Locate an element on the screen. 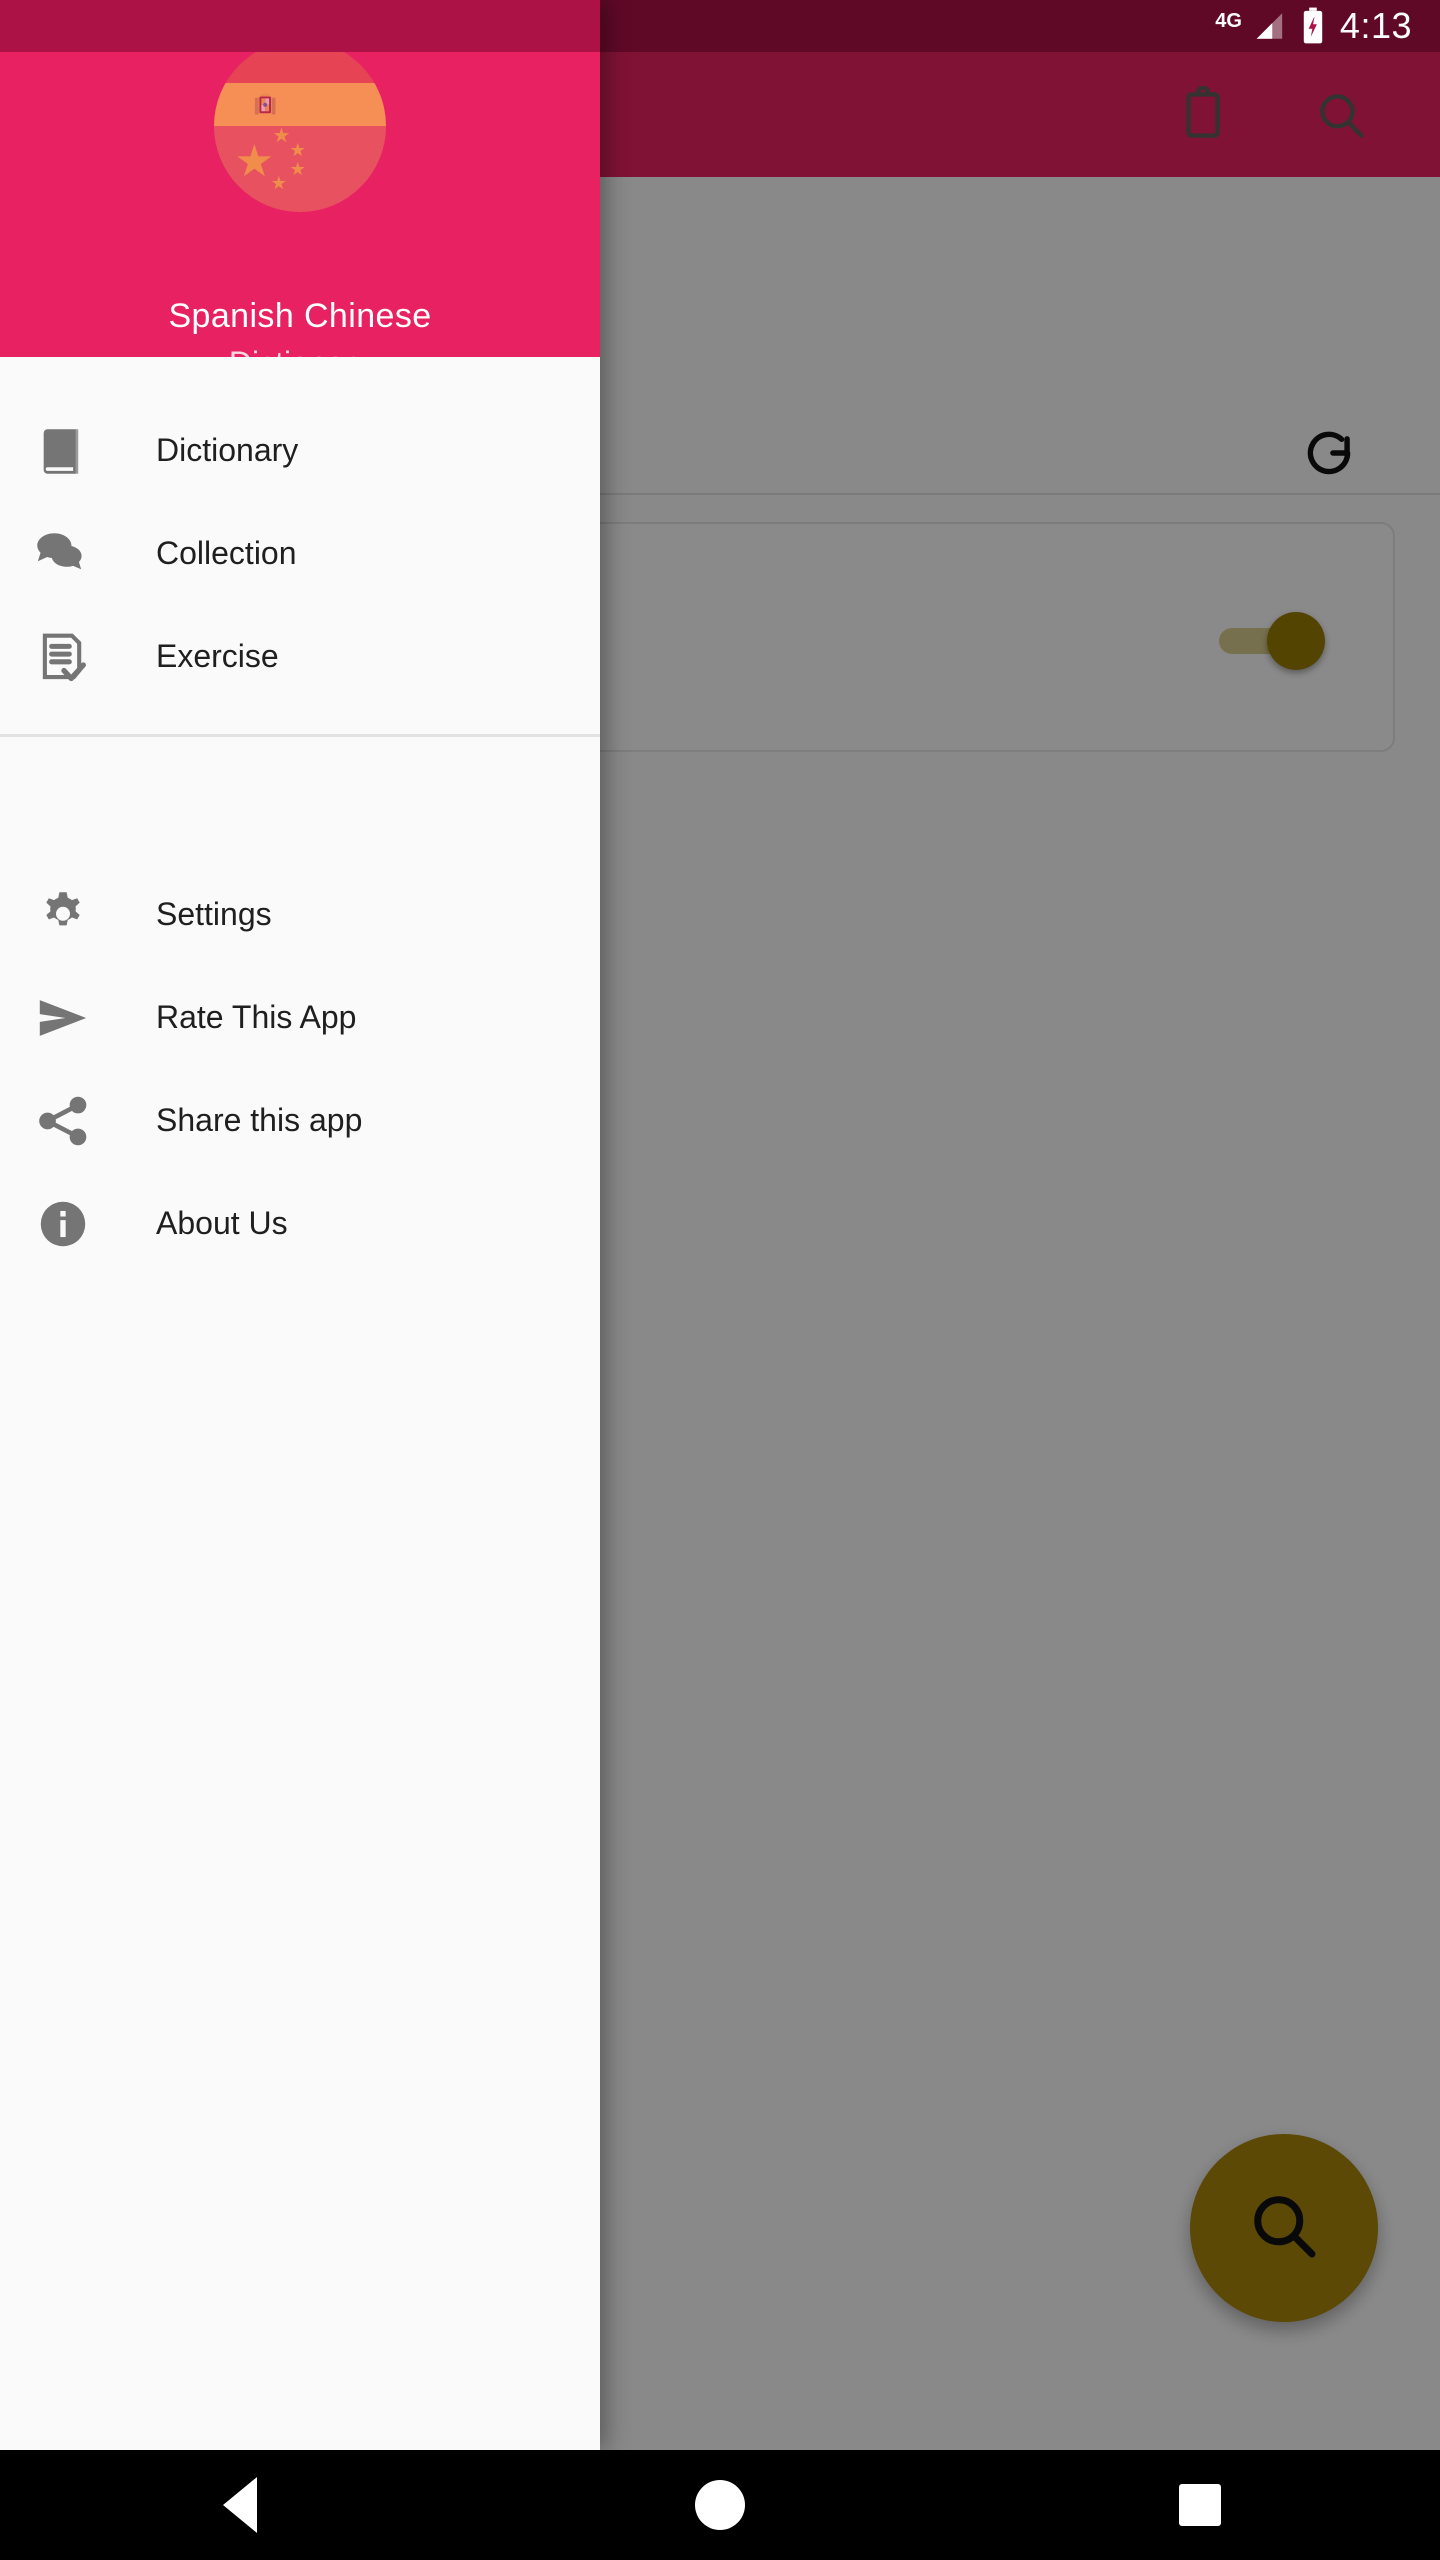 This screenshot has width=1440, height=2560. sidebar-item-dictionary: Dictionary is located at coordinates (300, 450).